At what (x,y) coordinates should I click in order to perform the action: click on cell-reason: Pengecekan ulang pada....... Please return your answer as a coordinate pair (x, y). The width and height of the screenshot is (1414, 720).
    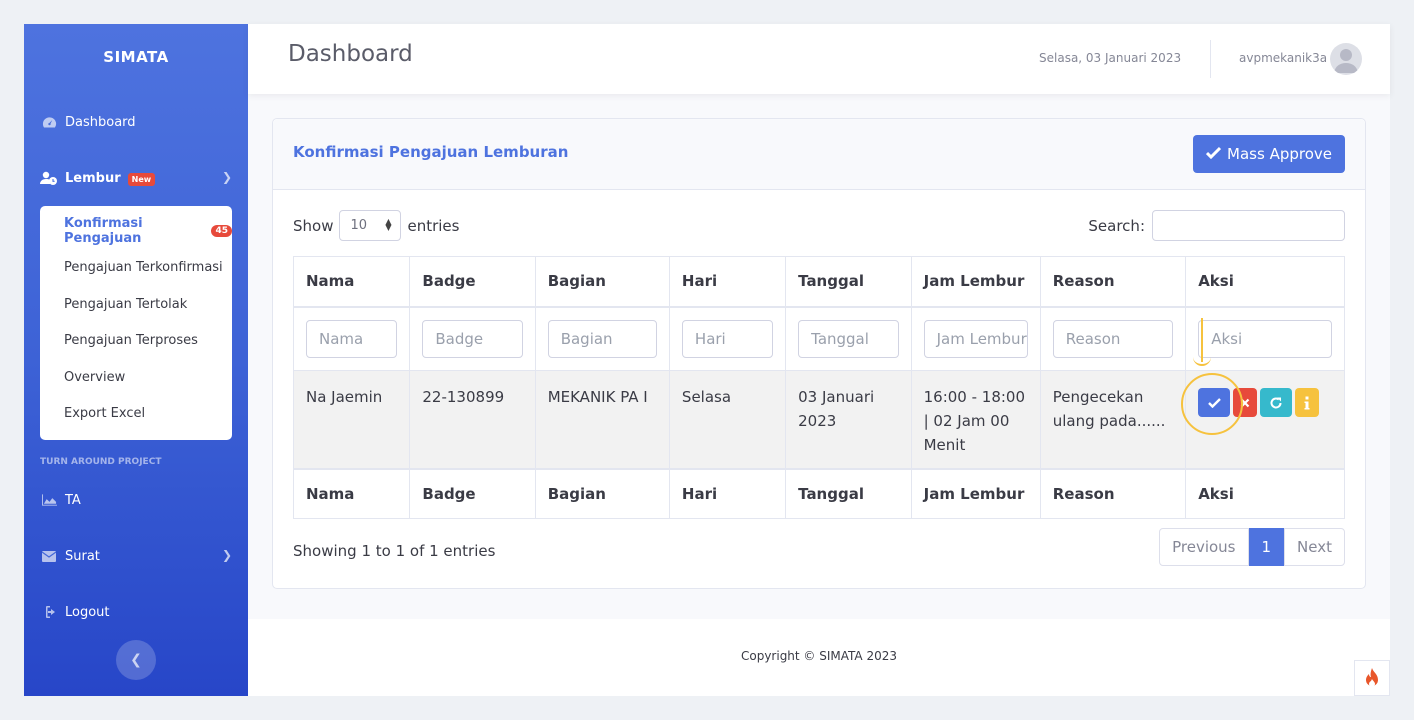
    Looking at the image, I should click on (1113, 419).